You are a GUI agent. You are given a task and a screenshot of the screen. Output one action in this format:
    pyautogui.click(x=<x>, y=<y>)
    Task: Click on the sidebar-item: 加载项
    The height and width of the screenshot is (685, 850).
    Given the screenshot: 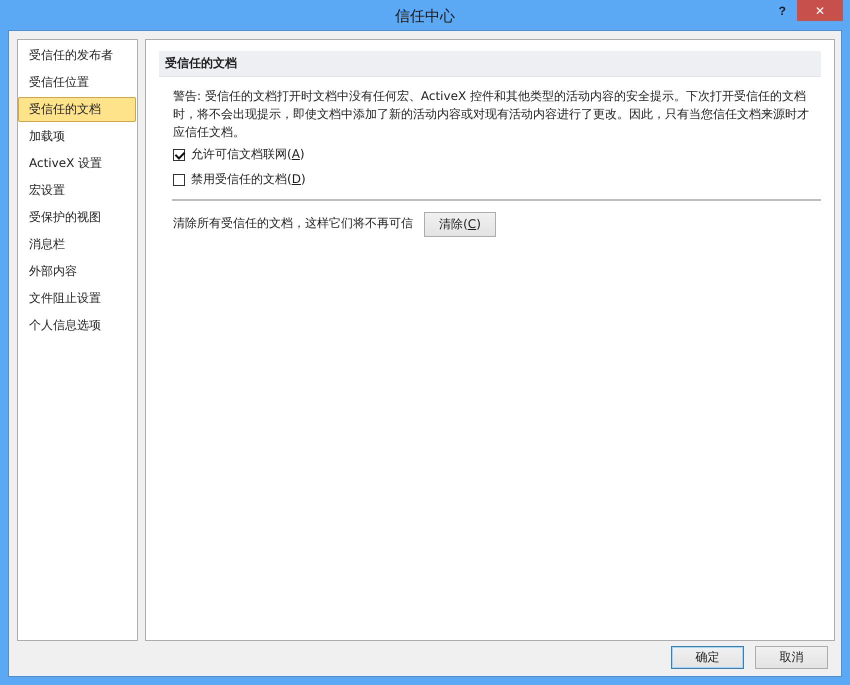 What is the action you would take?
    pyautogui.click(x=77, y=136)
    